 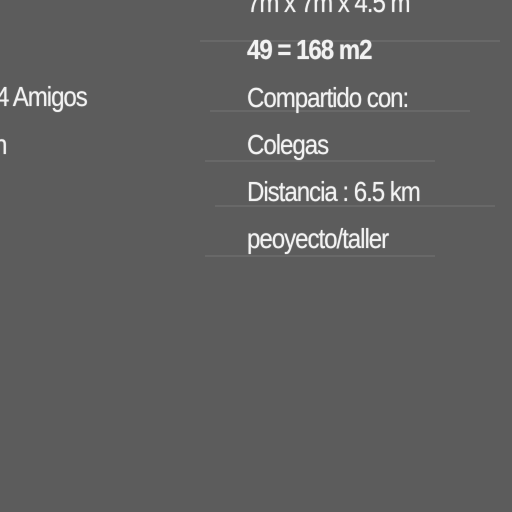 What do you see at coordinates (318, 238) in the screenshot?
I see `project-text: peoyecto/taller` at bounding box center [318, 238].